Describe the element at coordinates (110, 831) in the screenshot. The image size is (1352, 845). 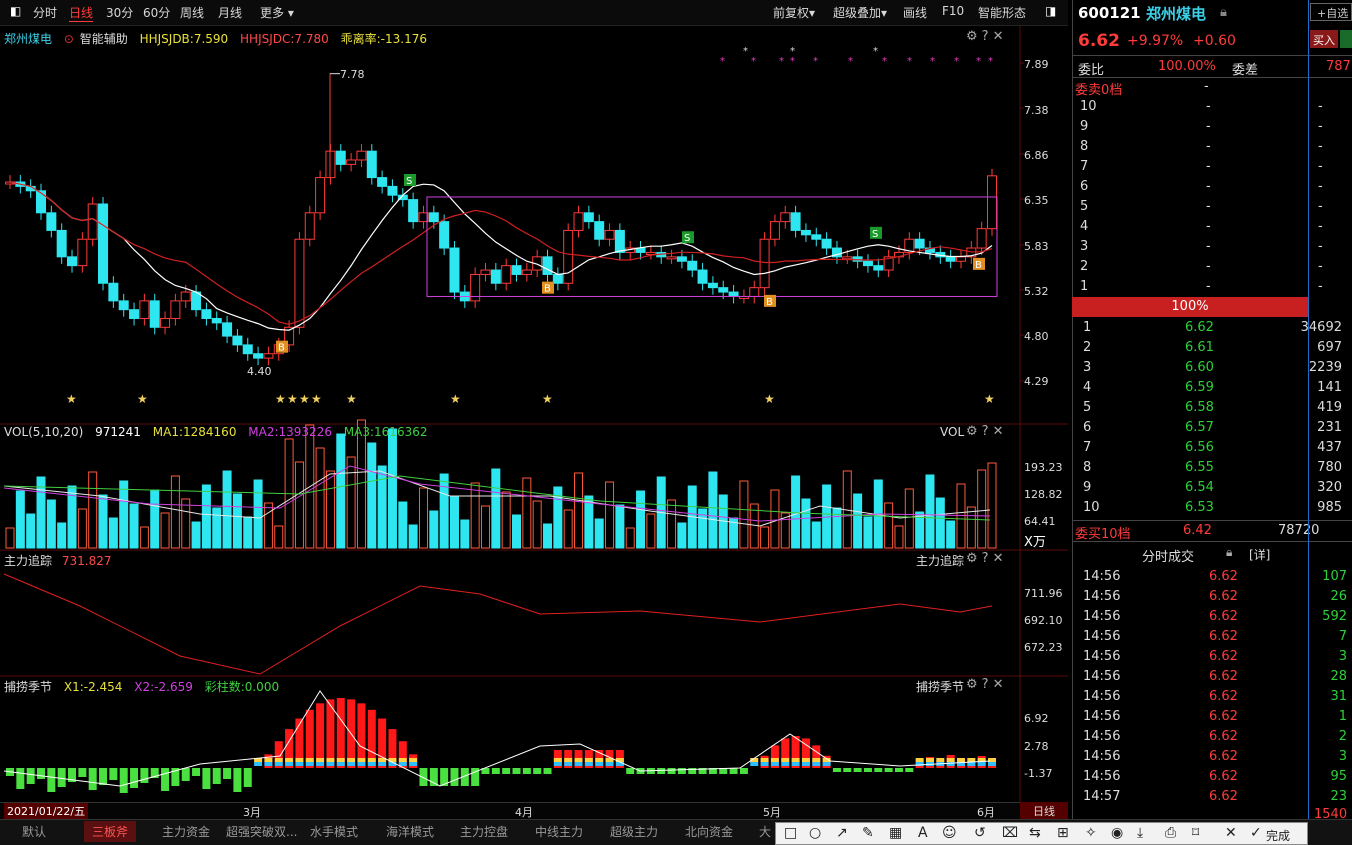
I see `formula-tab: 三板斧` at that location.